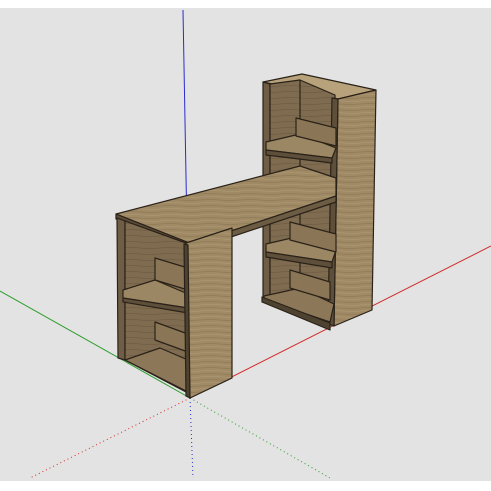  What do you see at coordinates (209, 313) in the screenshot?
I see `support-right-panel` at bounding box center [209, 313].